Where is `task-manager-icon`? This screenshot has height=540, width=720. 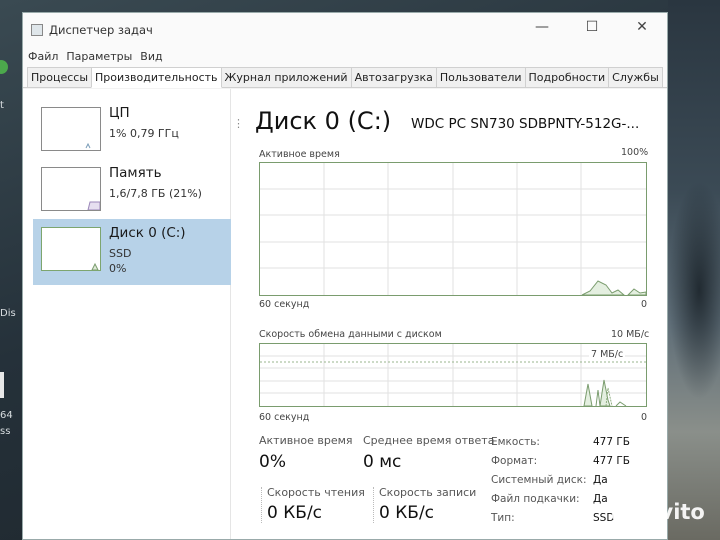
task-manager-icon is located at coordinates (37, 29).